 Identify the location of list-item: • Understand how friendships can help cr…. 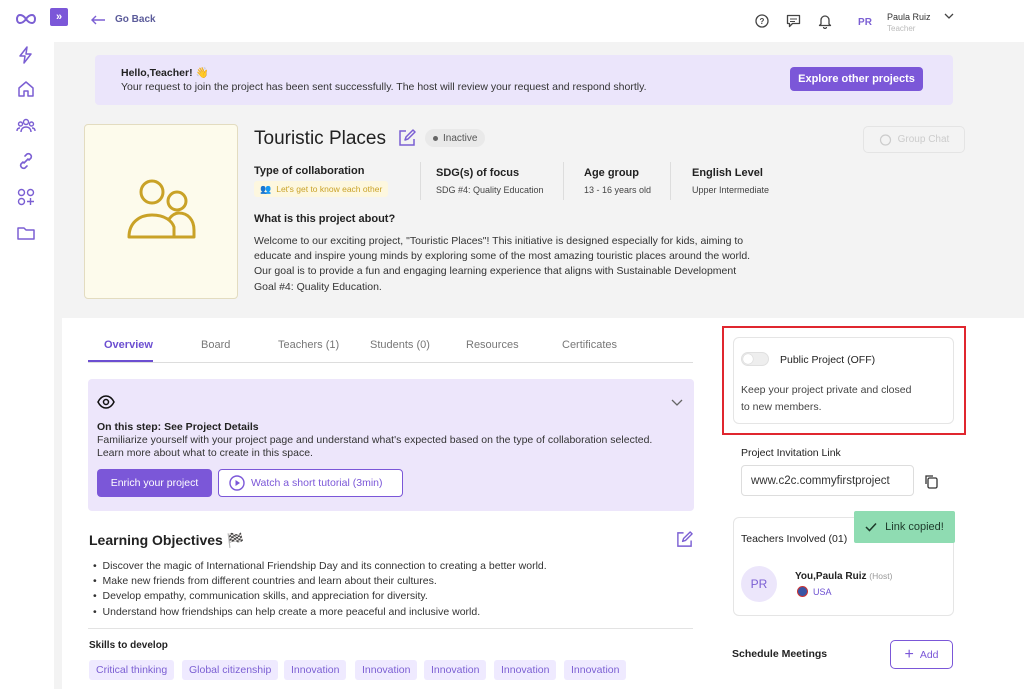
(287, 611).